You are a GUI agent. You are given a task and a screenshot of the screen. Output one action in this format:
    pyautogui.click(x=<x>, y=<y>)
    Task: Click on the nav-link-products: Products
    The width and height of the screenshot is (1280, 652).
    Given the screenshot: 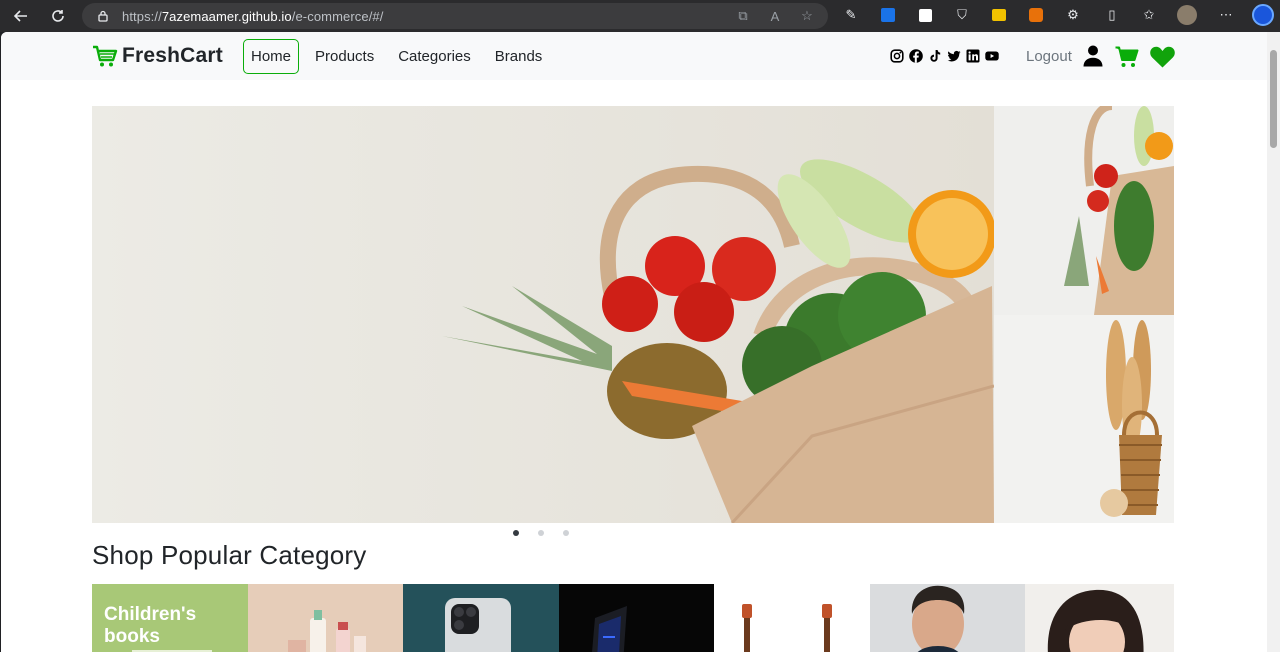 What is the action you would take?
    pyautogui.click(x=344, y=56)
    